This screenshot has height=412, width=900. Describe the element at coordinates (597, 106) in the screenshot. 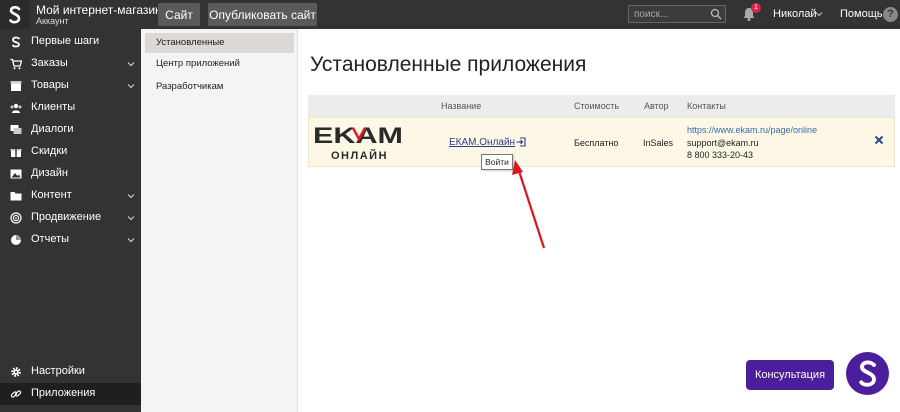

I see `column-header-cost: Стоимость` at that location.